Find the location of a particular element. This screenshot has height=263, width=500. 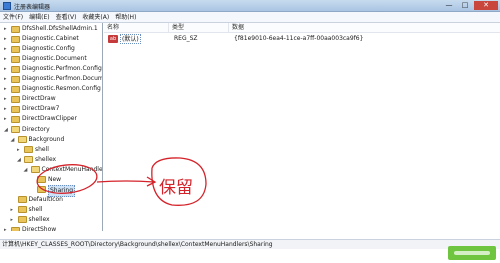

column-header-name: 名称 is located at coordinates (136, 28).